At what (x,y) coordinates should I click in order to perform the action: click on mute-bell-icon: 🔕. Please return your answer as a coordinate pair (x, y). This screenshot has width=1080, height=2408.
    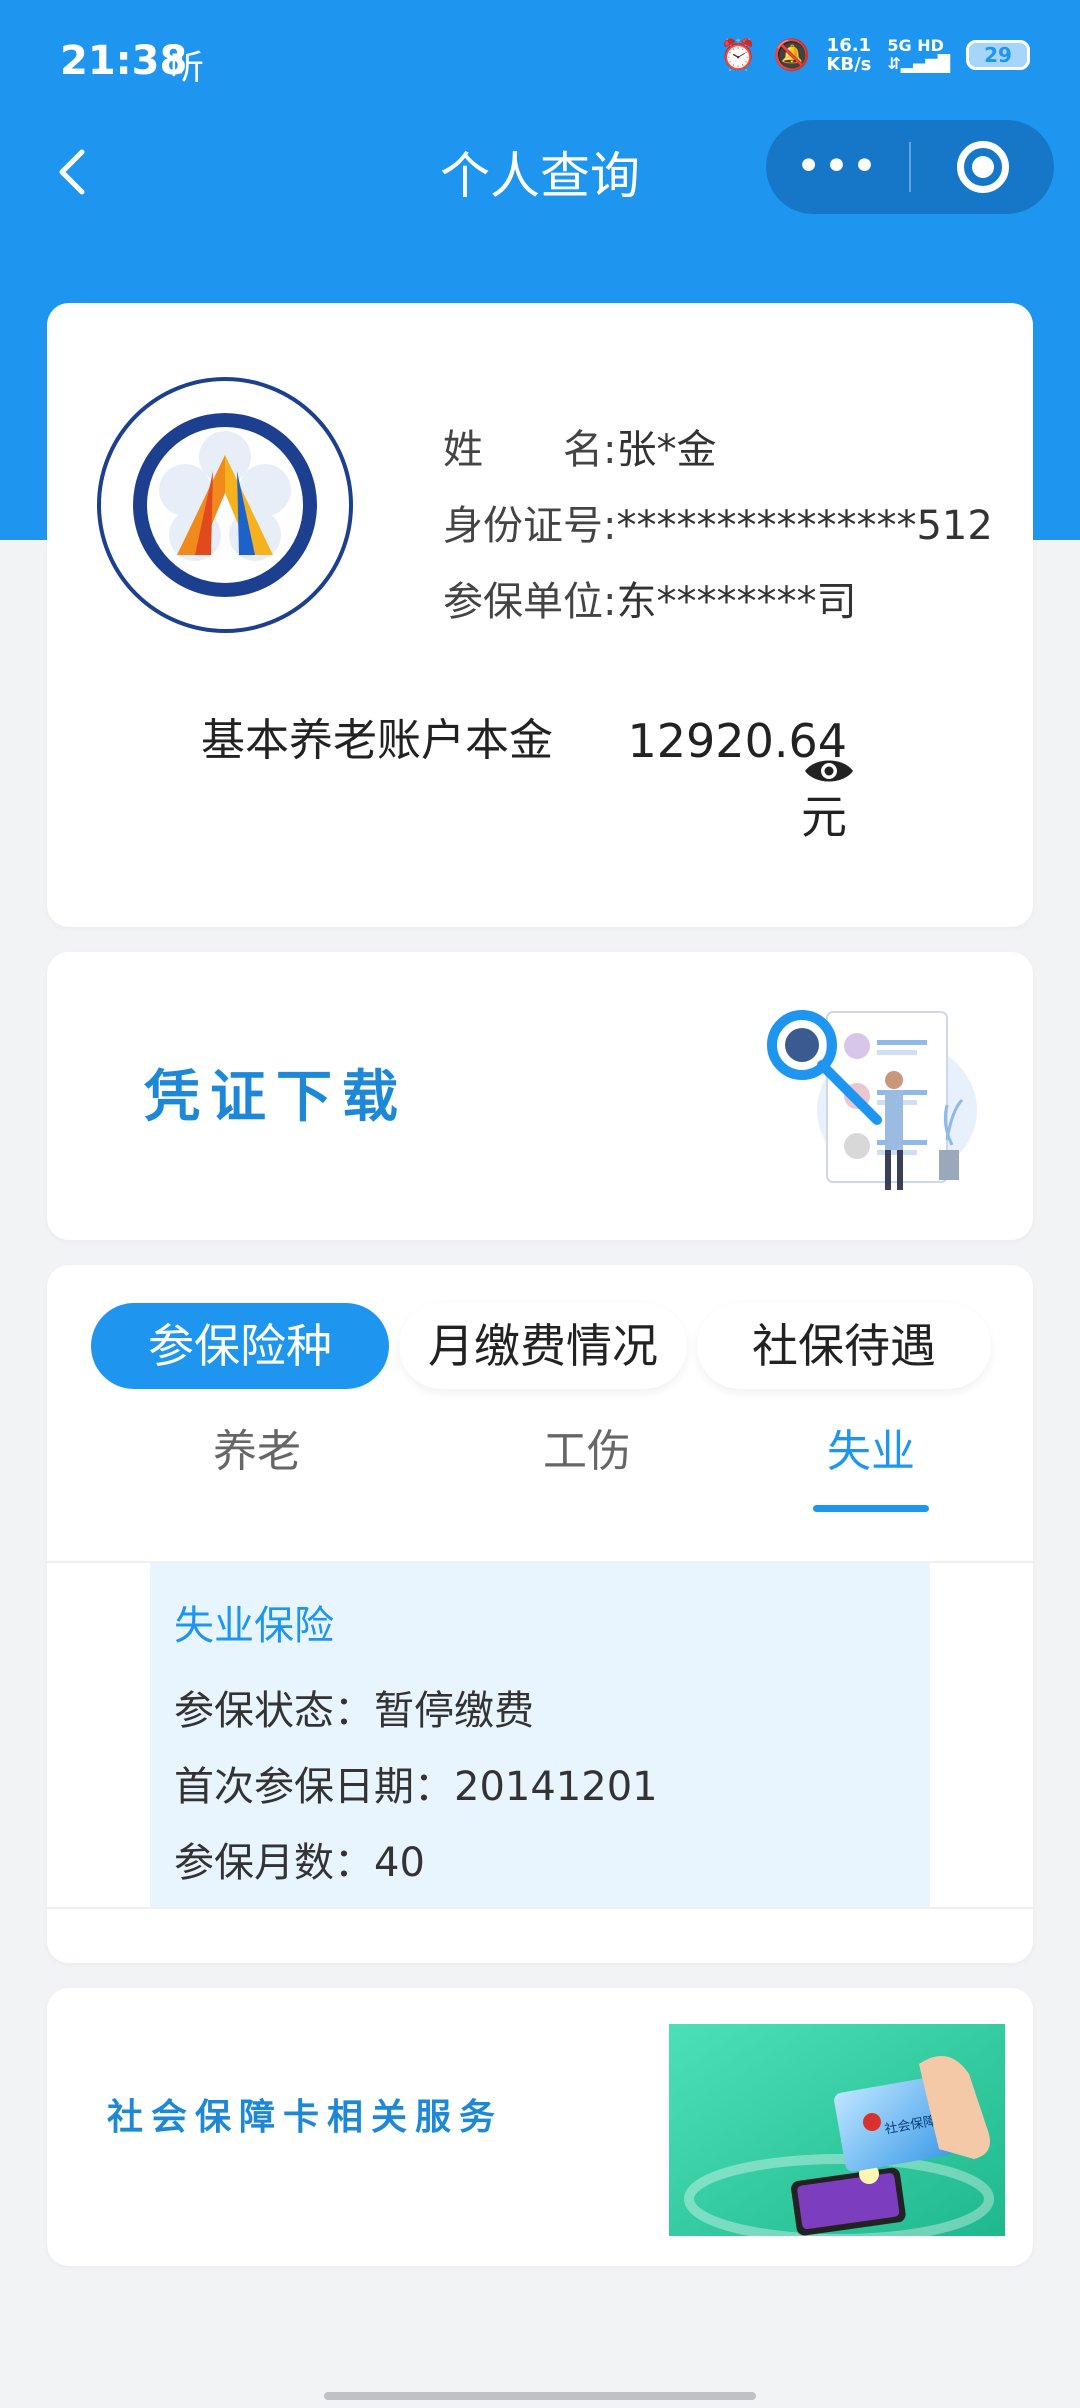
    Looking at the image, I should click on (792, 55).